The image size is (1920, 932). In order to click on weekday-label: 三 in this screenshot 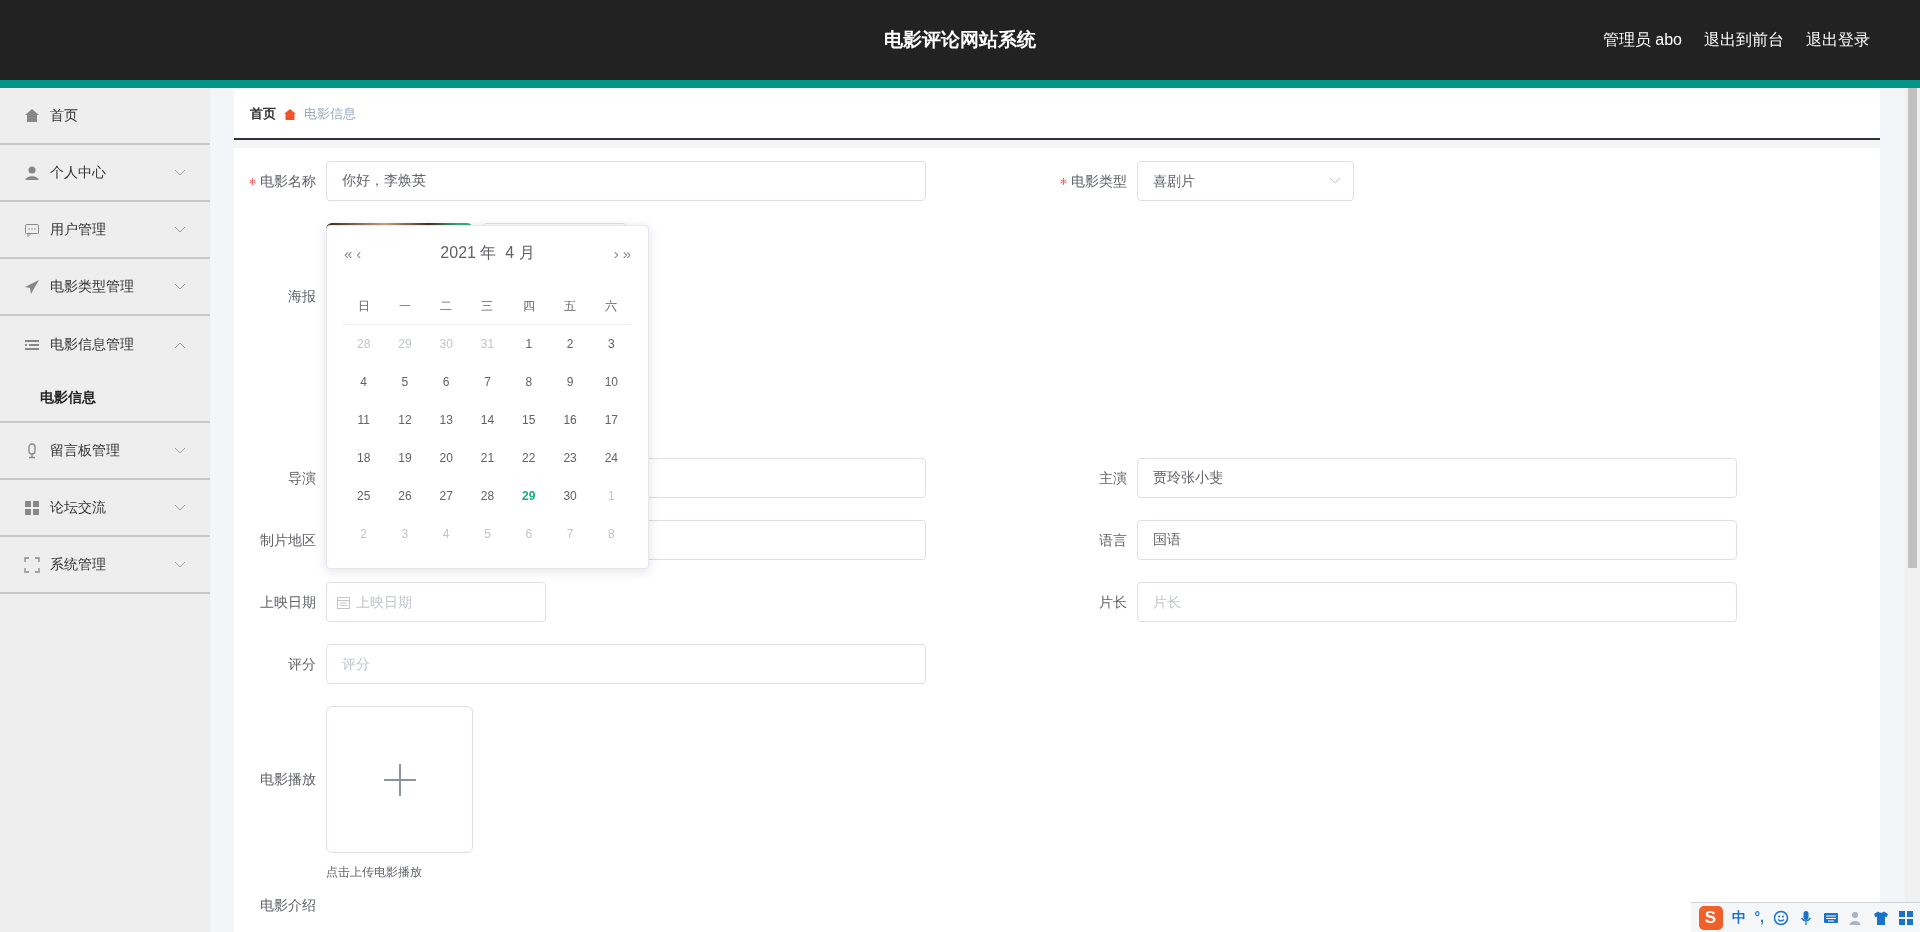, I will do `click(487, 306)`.